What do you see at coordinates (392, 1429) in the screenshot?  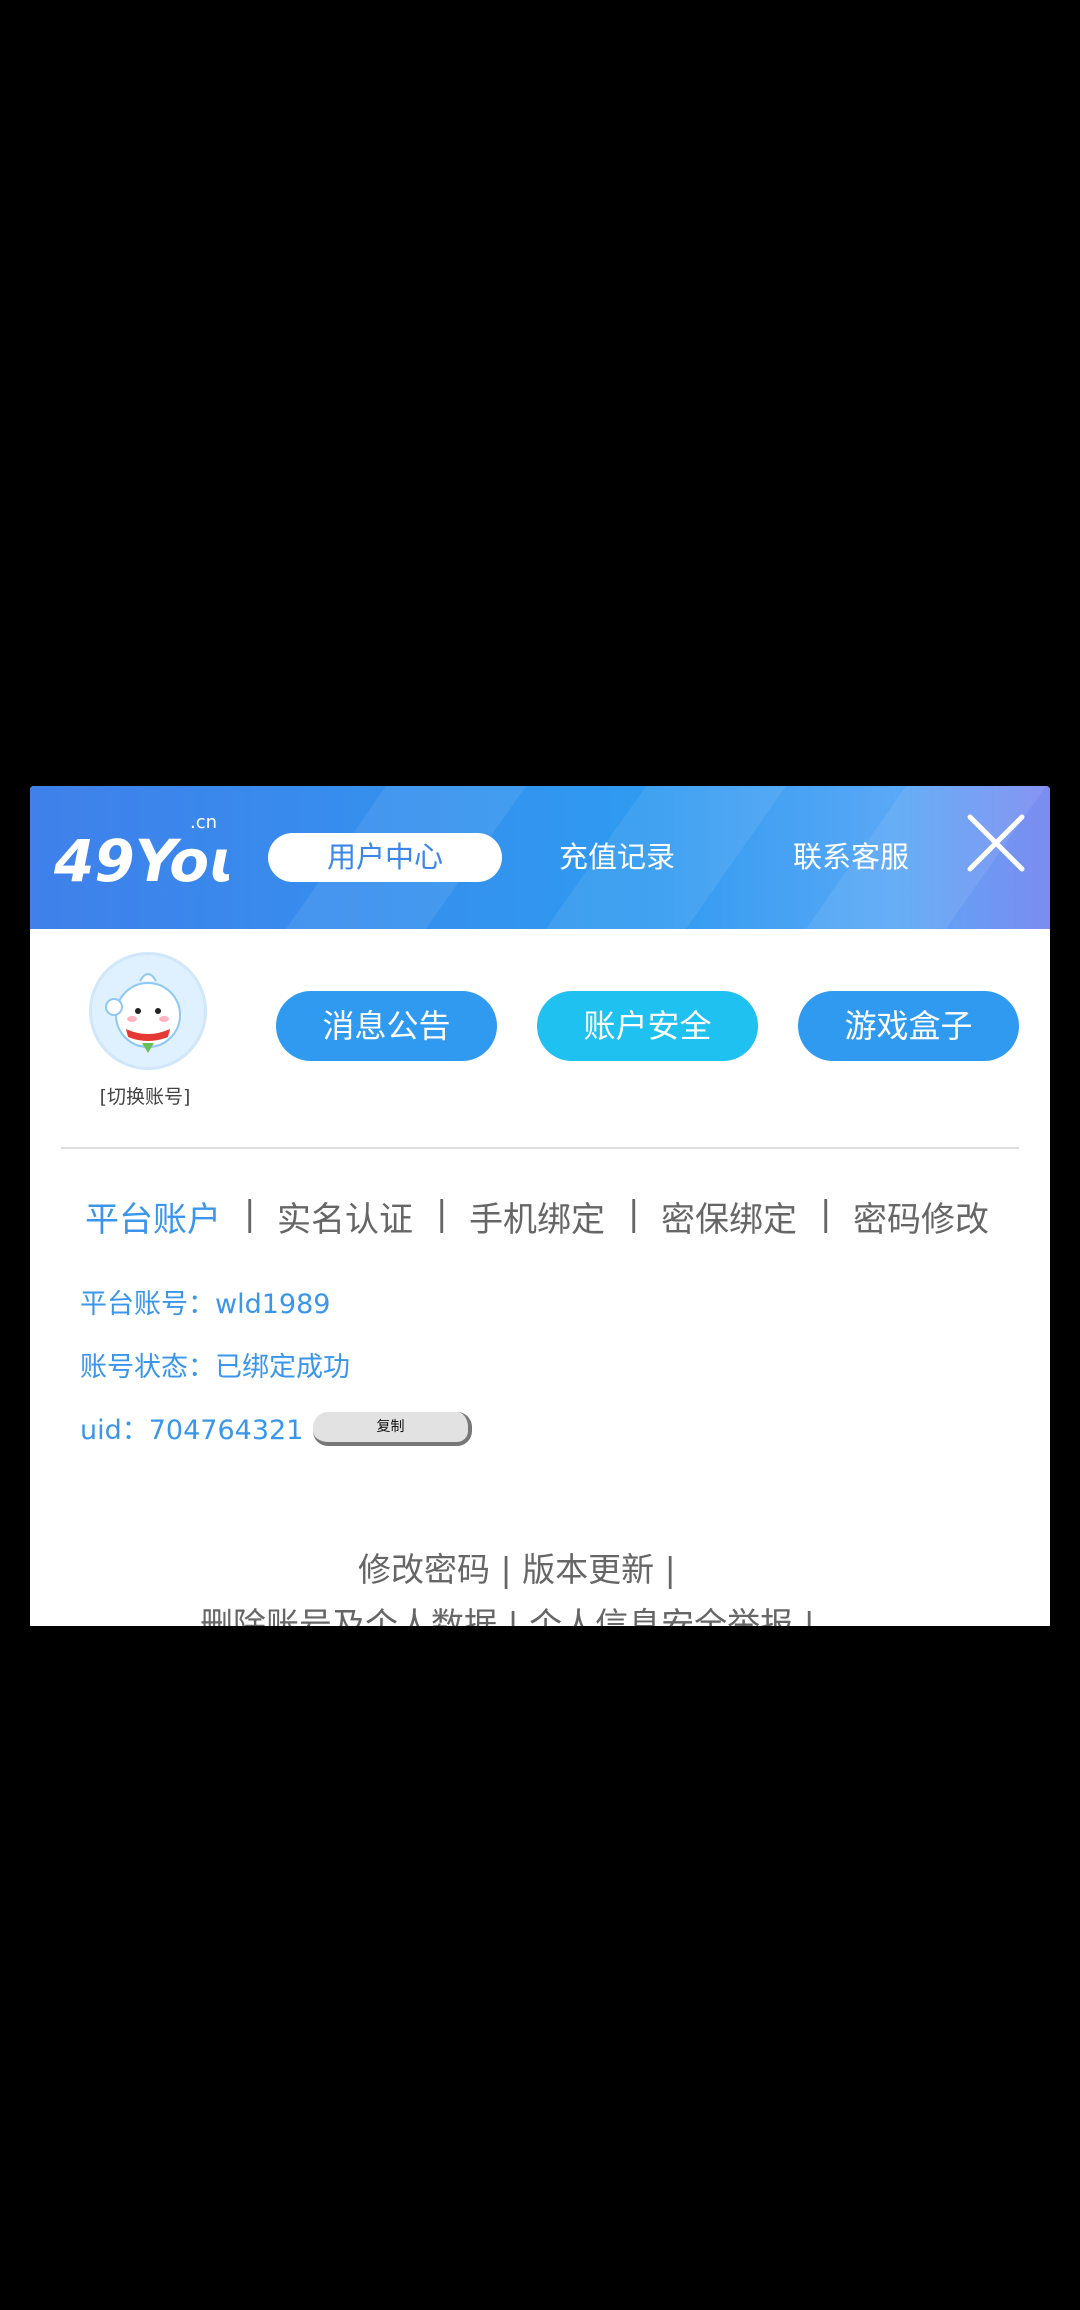 I see `copy-button: 复制` at bounding box center [392, 1429].